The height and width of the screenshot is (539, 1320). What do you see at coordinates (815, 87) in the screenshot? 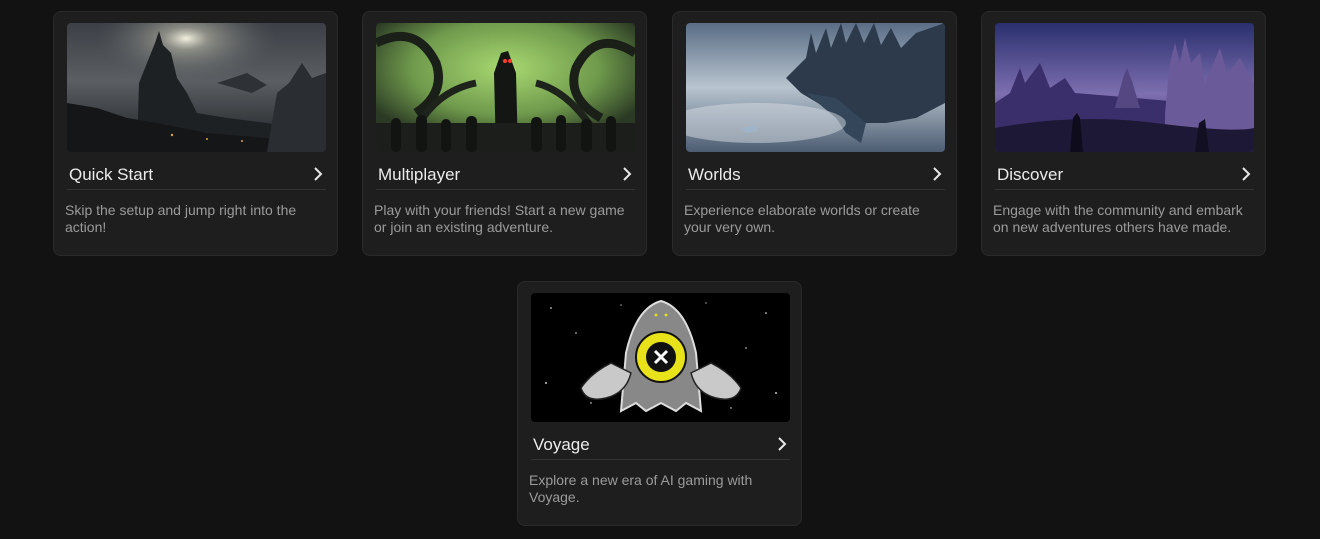
I see `worlds-image` at bounding box center [815, 87].